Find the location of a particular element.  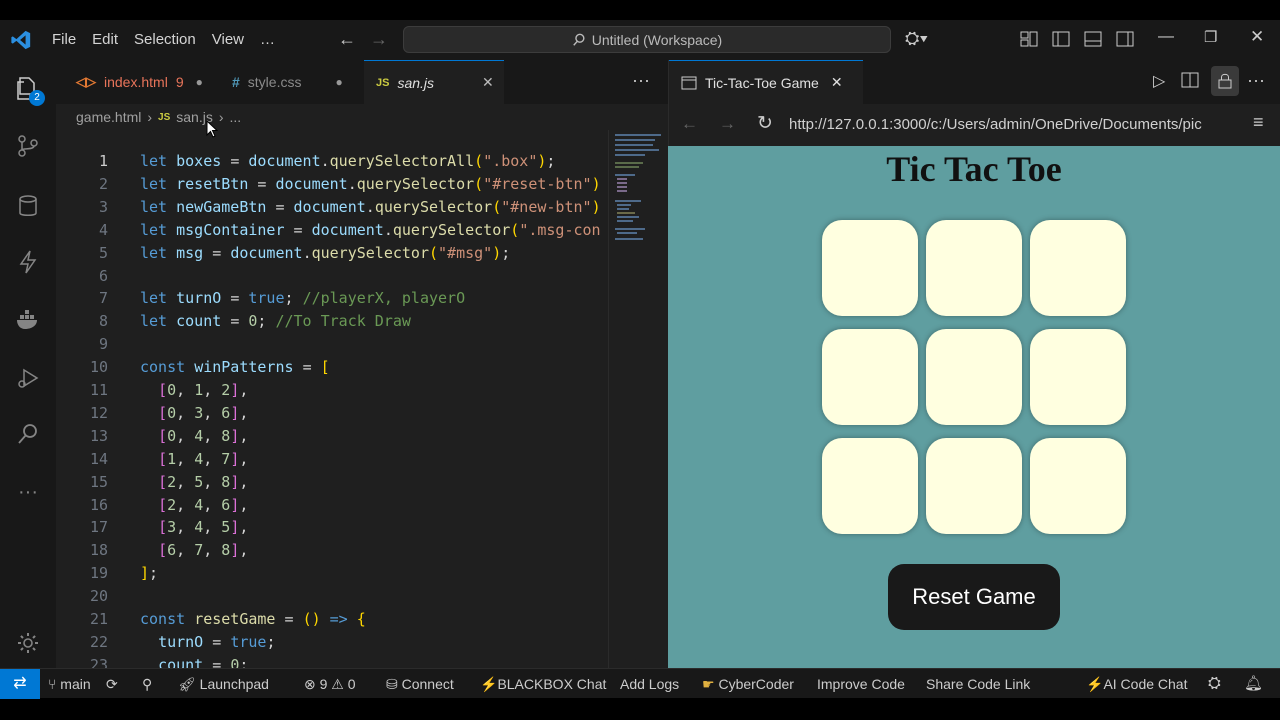

code-line: 19]; is located at coordinates (332, 573).